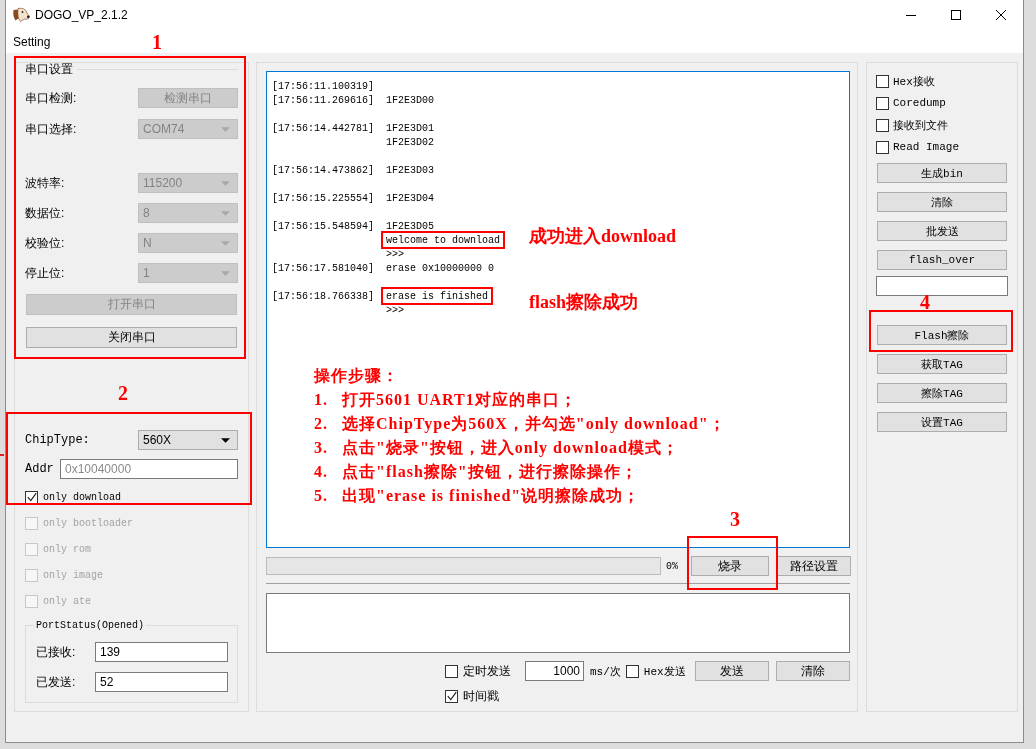  What do you see at coordinates (157, 42) in the screenshot?
I see `annotation-number: 1` at bounding box center [157, 42].